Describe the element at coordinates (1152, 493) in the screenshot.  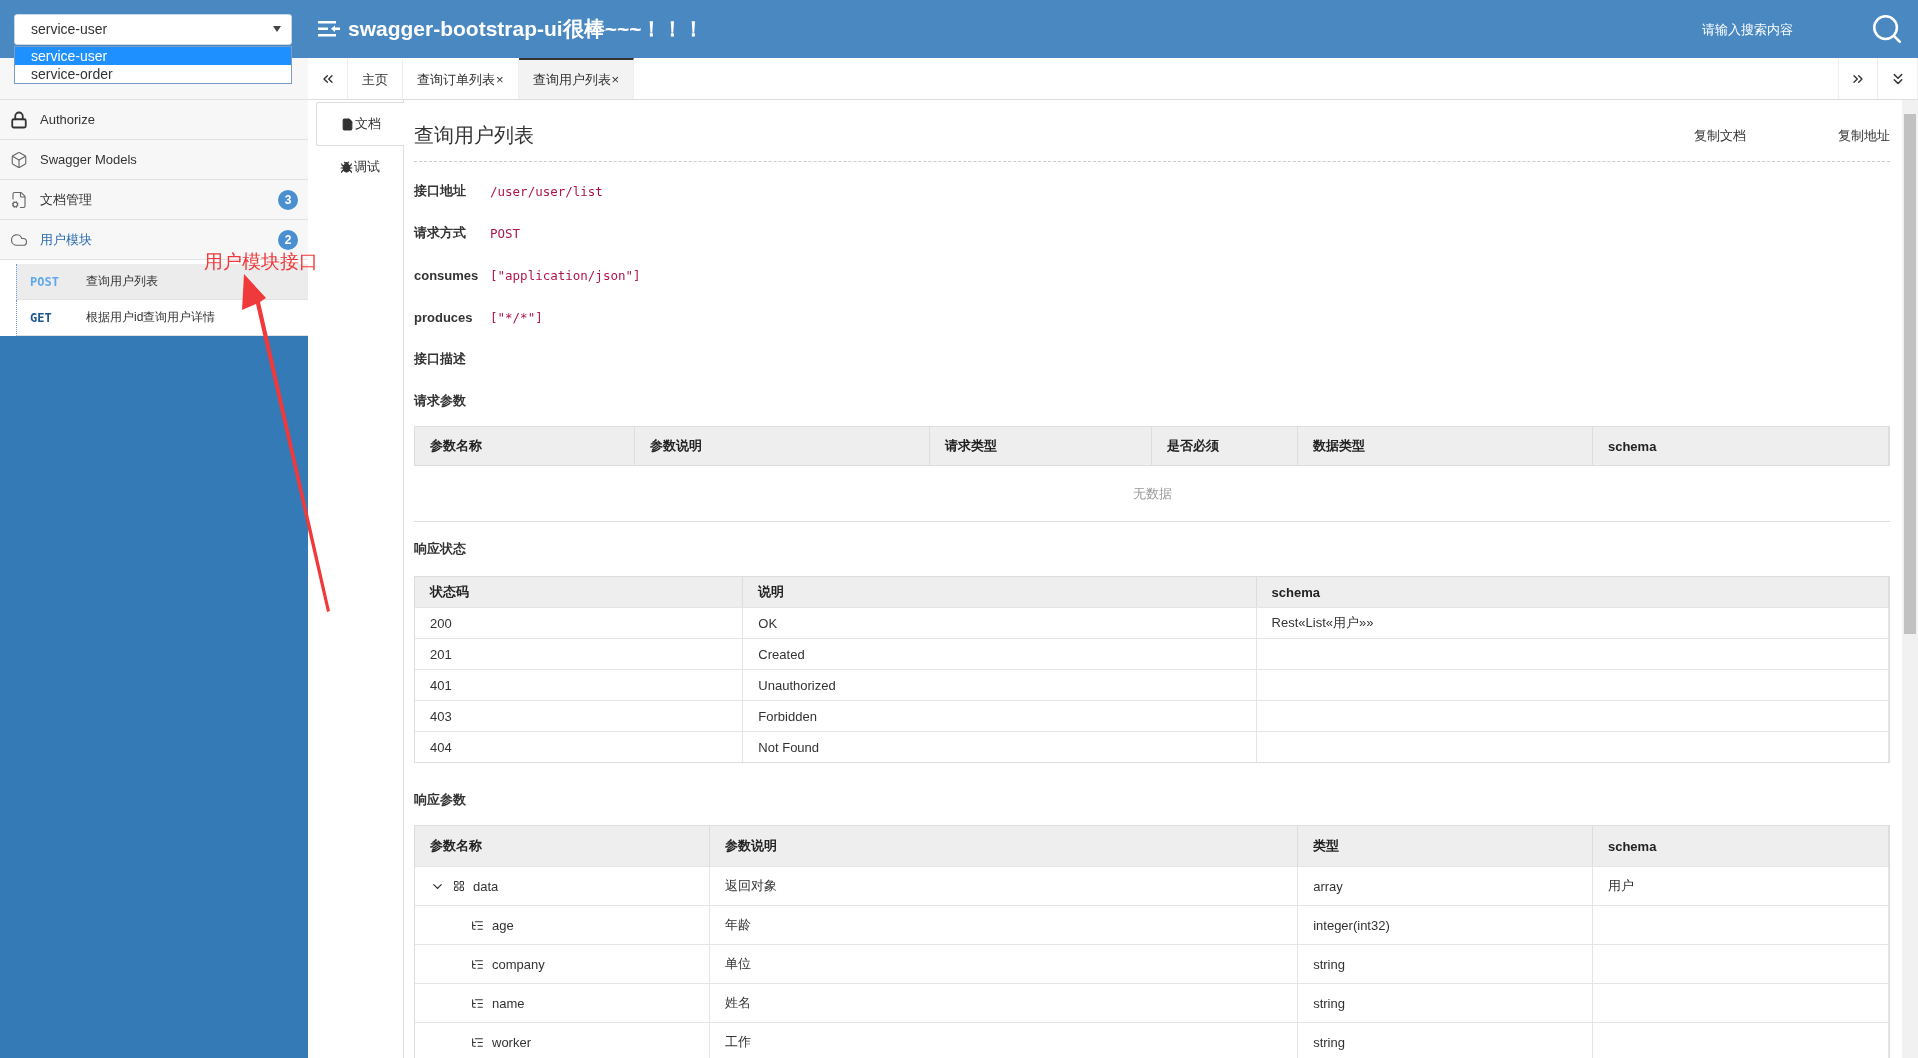
I see `empty-text: 无数据` at that location.